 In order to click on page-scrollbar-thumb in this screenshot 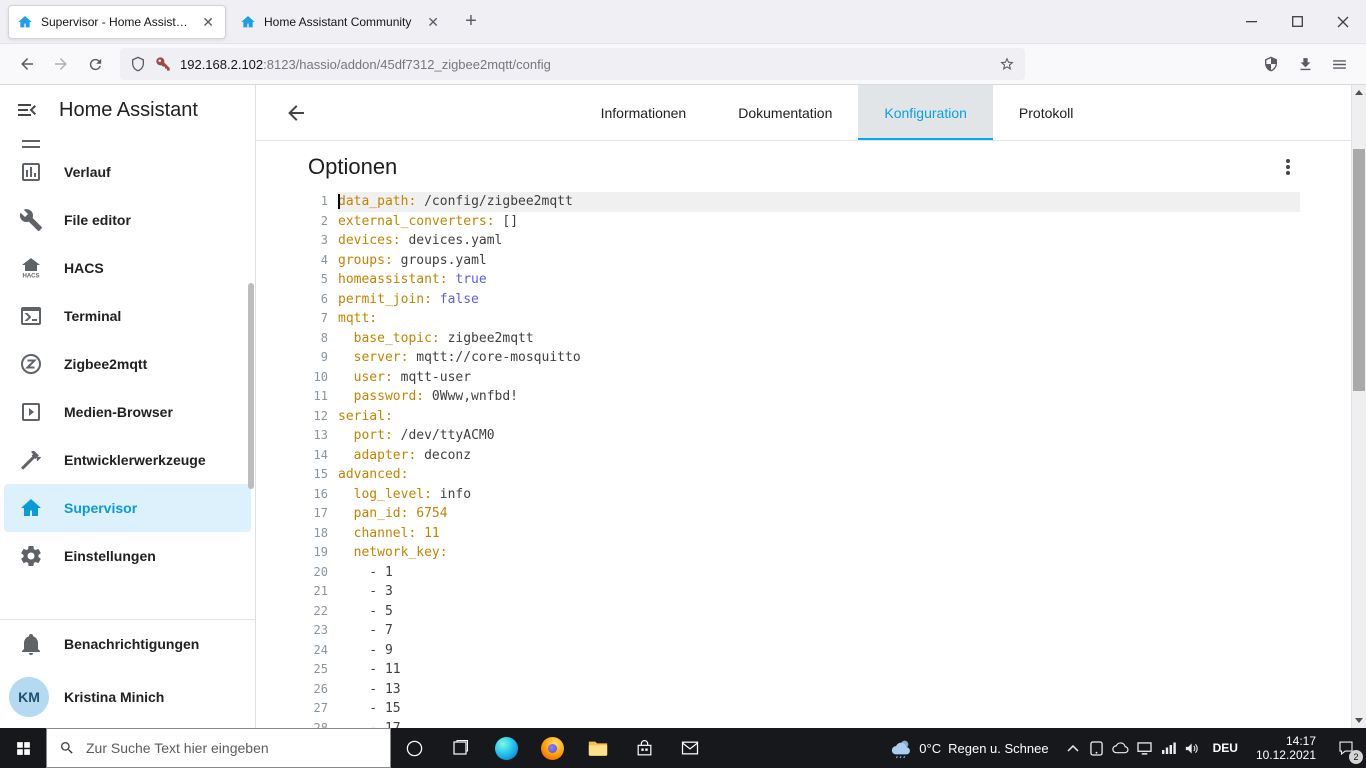, I will do `click(1359, 270)`.